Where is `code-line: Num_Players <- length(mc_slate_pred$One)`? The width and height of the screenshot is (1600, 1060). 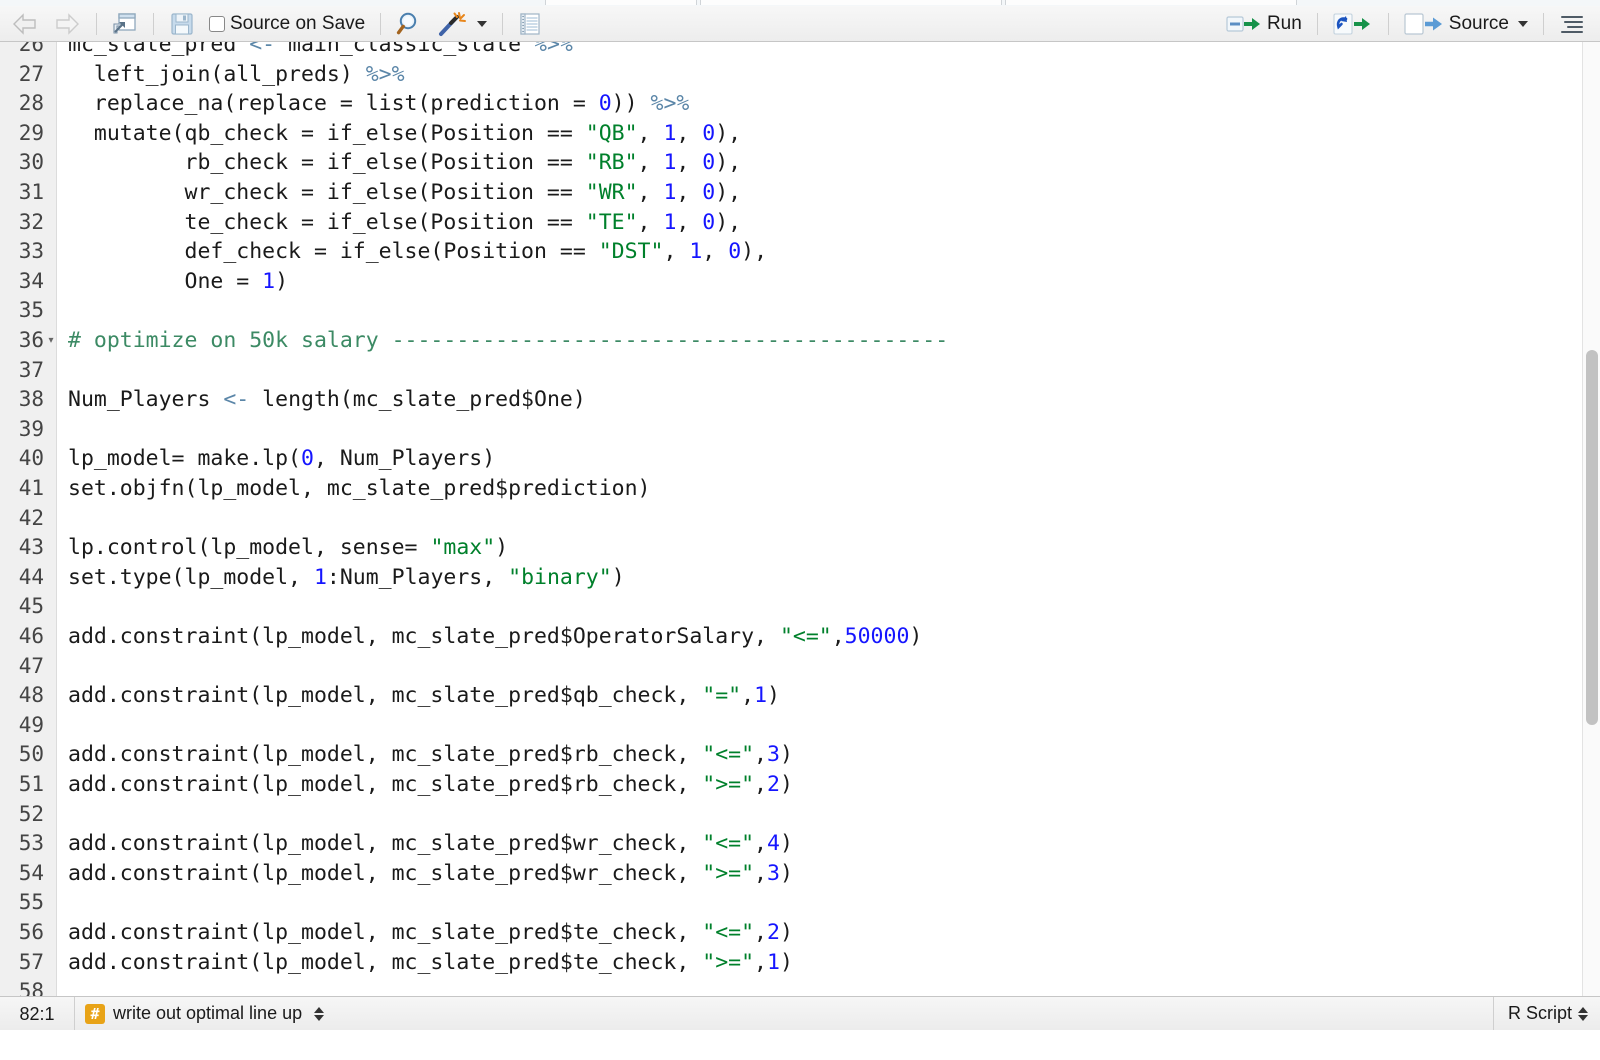 code-line: Num_Players <- length(mc_slate_pred$One) is located at coordinates (829, 400).